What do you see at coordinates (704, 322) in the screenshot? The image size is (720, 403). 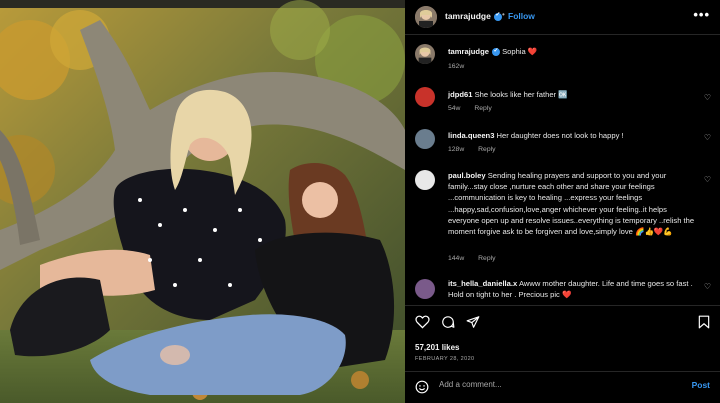 I see `save-bookmark-icon` at bounding box center [704, 322].